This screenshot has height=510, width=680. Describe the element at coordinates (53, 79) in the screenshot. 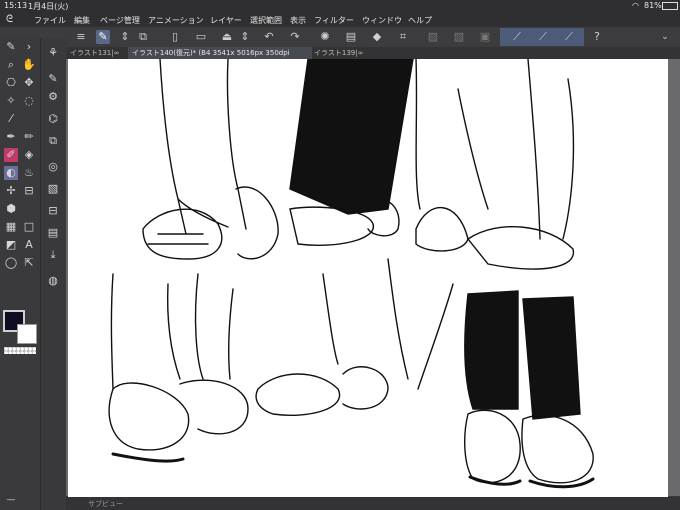

I see `brush-size-icon: ✎` at that location.